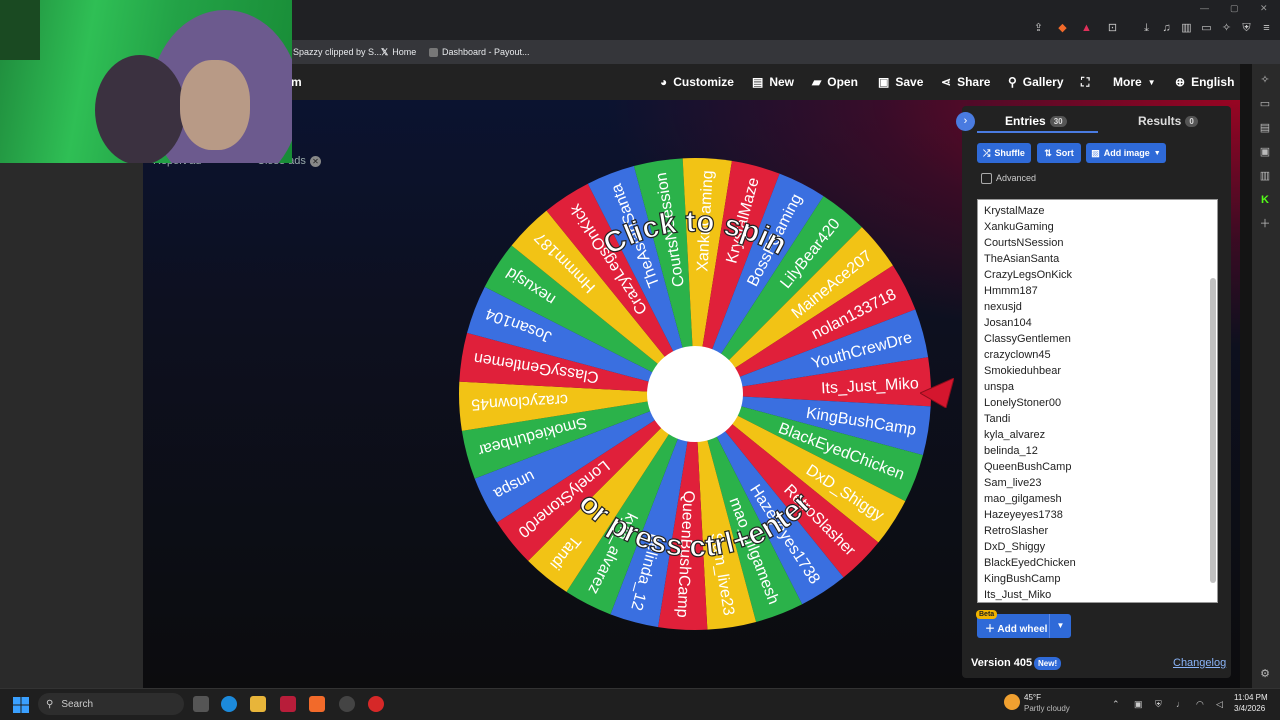  Describe the element at coordinates (1166, 28) in the screenshot. I see `media-icon: ♫` at that location.